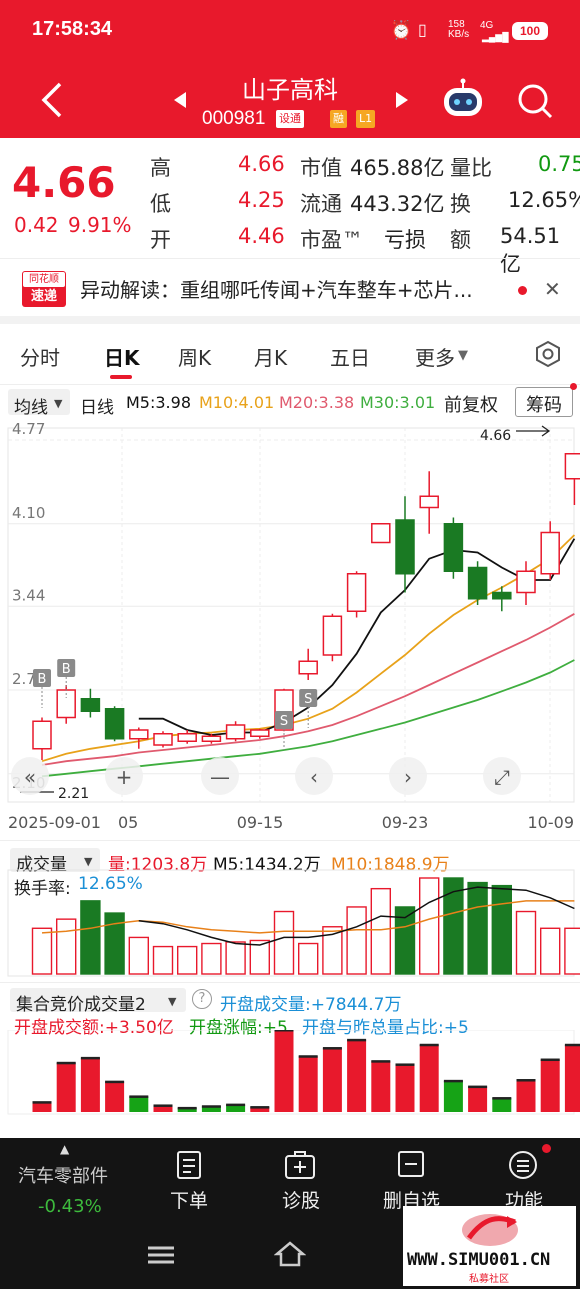 The height and width of the screenshot is (1289, 580). What do you see at coordinates (300, 1165) in the screenshot?
I see `diagnose-icon` at bounding box center [300, 1165].